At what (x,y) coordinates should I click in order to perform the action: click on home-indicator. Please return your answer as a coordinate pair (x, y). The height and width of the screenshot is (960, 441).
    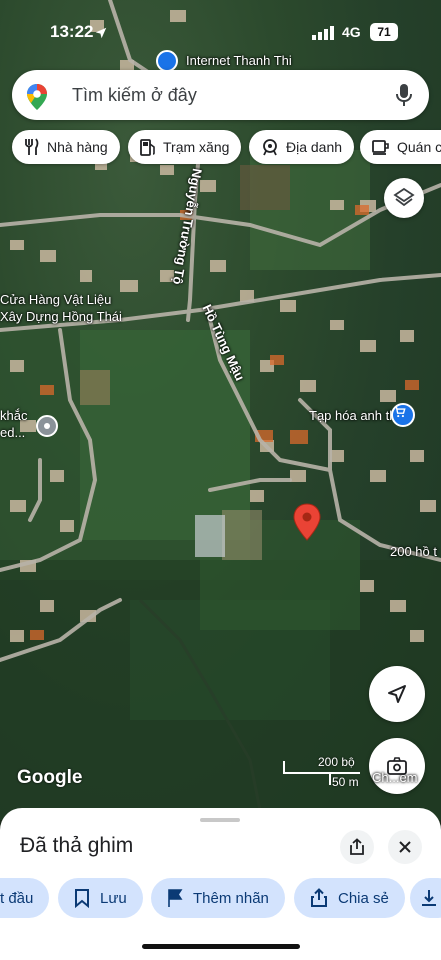
    Looking at the image, I should click on (221, 946).